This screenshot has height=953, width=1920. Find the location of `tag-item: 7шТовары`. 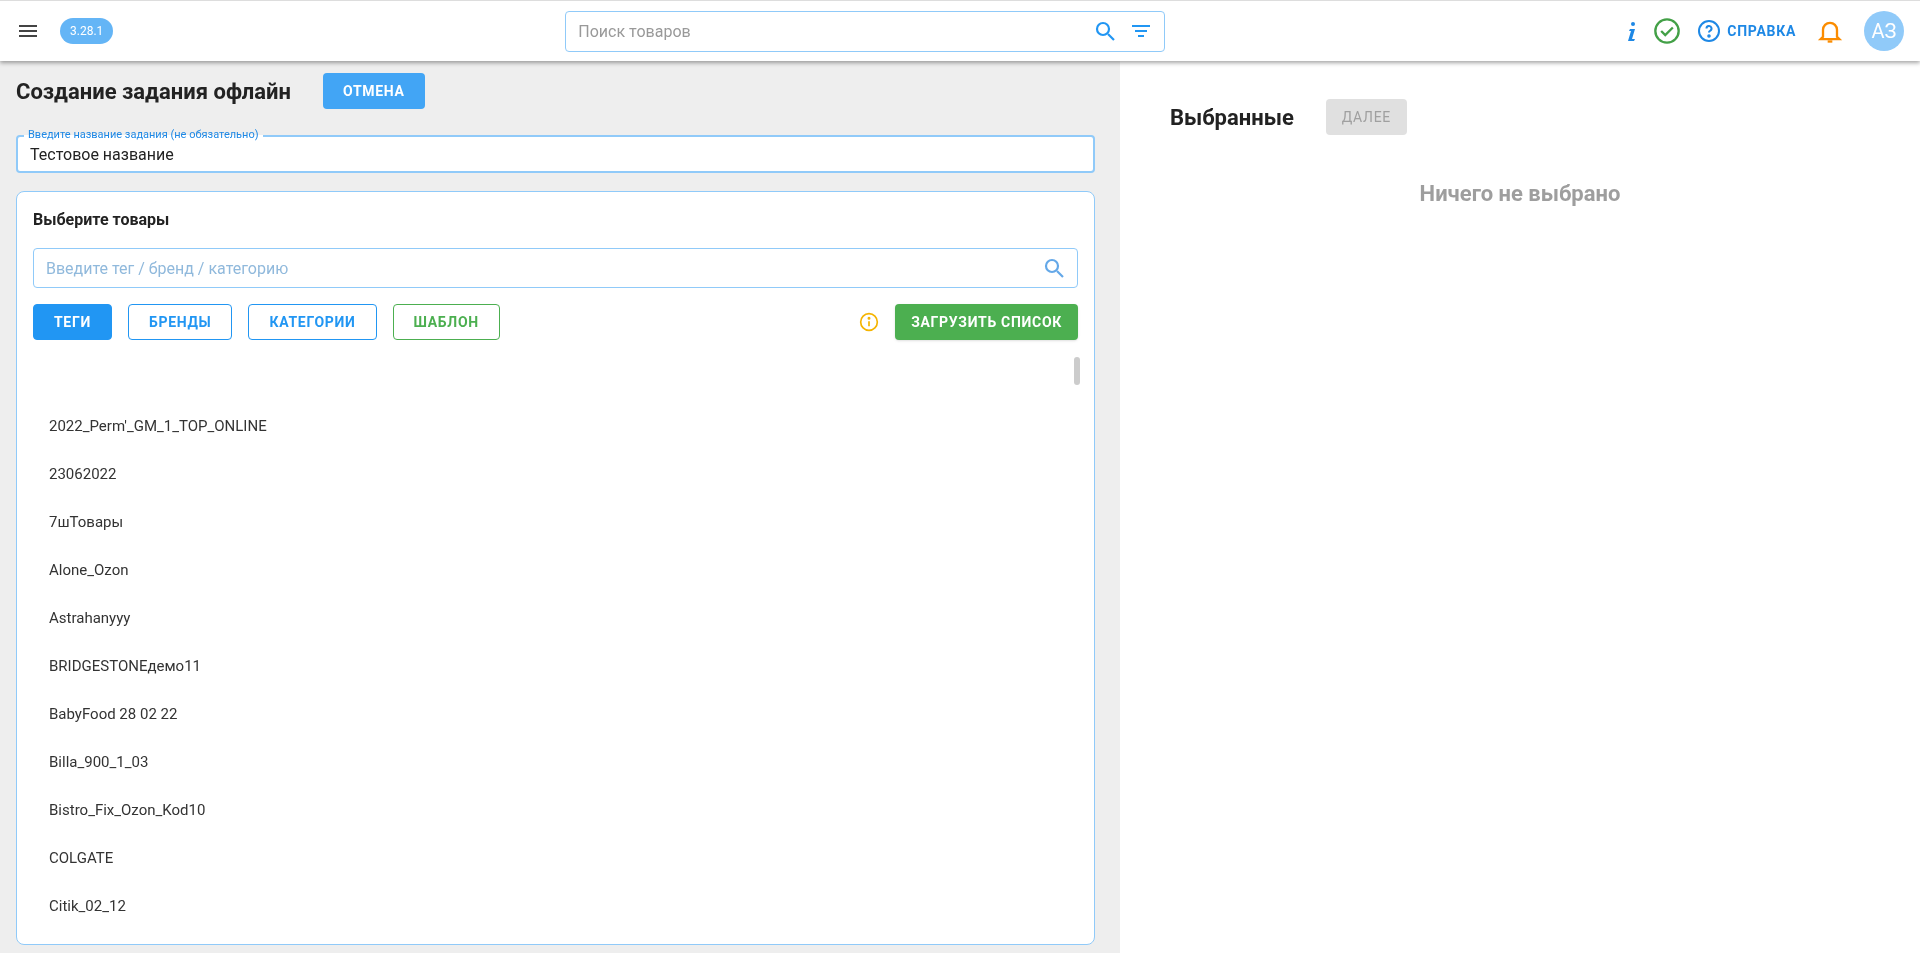

tag-item: 7шТовары is located at coordinates (563, 522).